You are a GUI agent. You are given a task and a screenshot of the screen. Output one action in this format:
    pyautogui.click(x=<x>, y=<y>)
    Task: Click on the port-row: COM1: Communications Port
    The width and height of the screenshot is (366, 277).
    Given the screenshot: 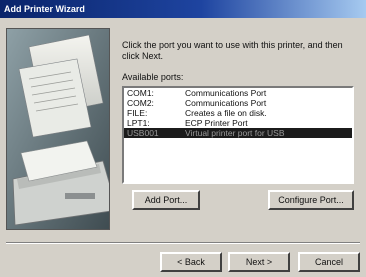 What is the action you would take?
    pyautogui.click(x=238, y=93)
    